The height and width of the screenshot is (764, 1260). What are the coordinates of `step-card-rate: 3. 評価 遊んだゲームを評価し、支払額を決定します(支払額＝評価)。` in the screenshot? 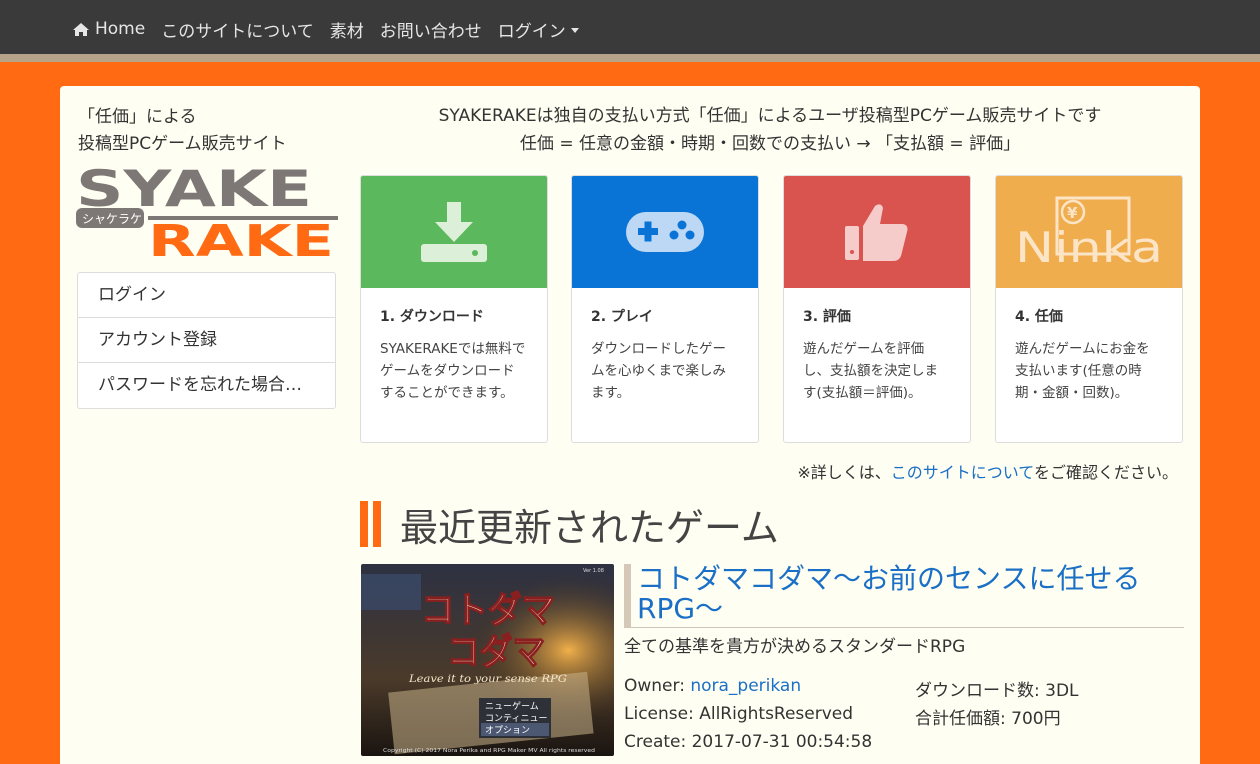 It's located at (877, 309).